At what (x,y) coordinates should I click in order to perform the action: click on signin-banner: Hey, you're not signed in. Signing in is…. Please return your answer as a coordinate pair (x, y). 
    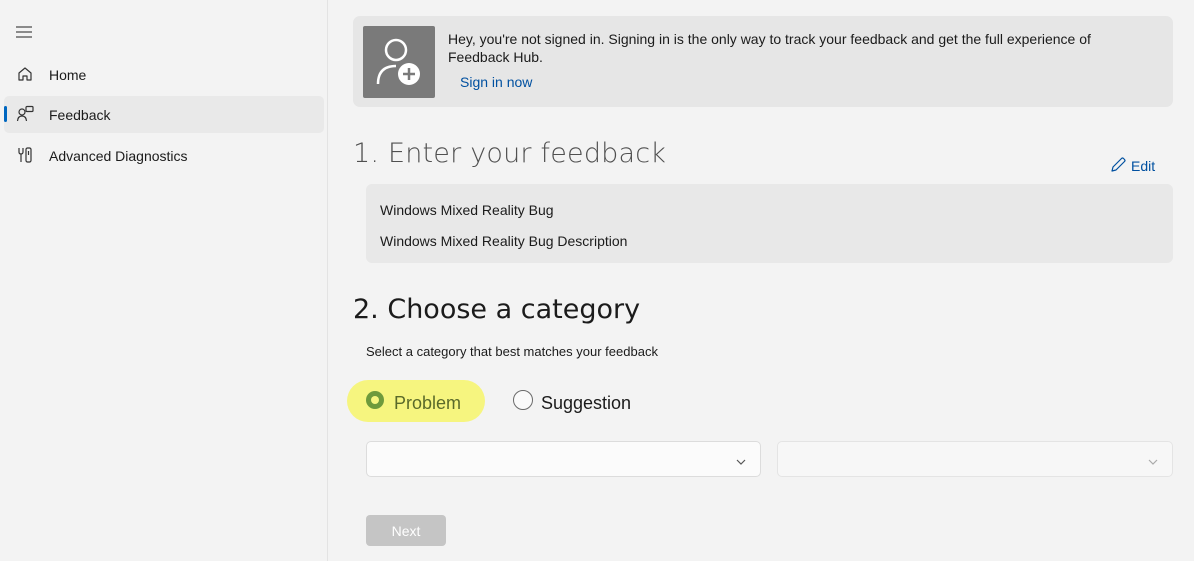
    Looking at the image, I should click on (763, 61).